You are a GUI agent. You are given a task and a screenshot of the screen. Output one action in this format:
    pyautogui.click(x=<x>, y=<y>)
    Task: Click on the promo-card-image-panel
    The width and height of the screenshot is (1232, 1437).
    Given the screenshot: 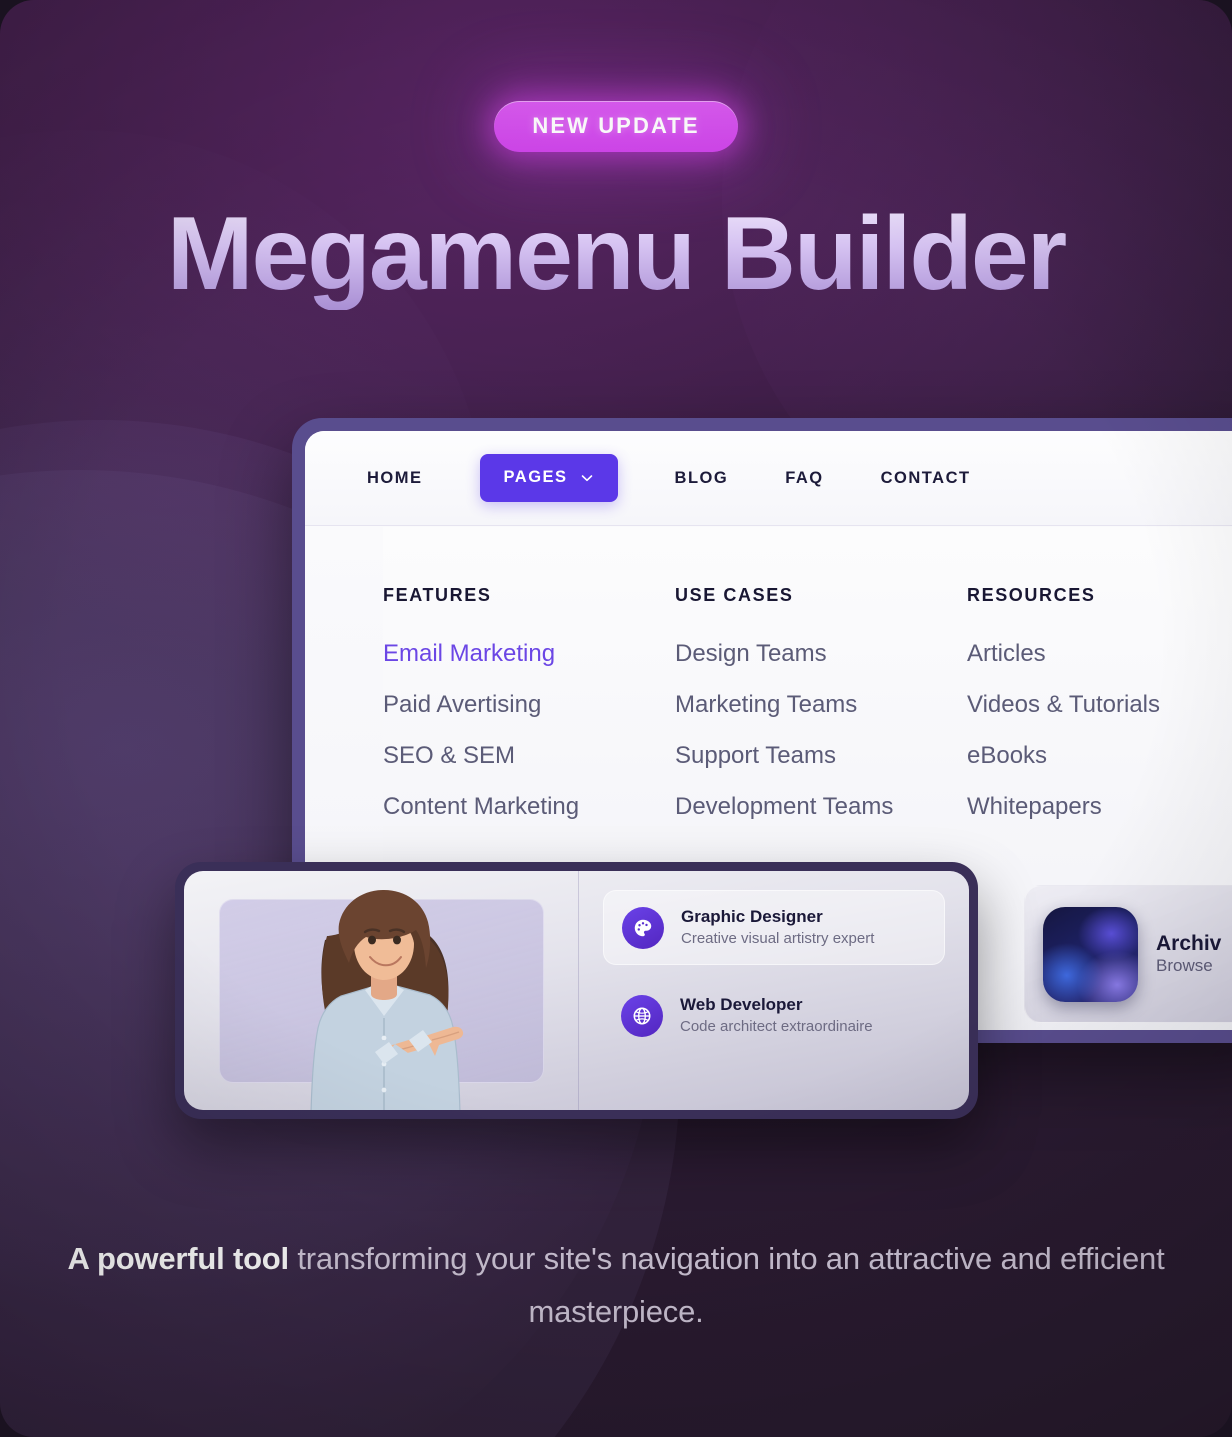 What is the action you would take?
    pyautogui.click(x=381, y=990)
    